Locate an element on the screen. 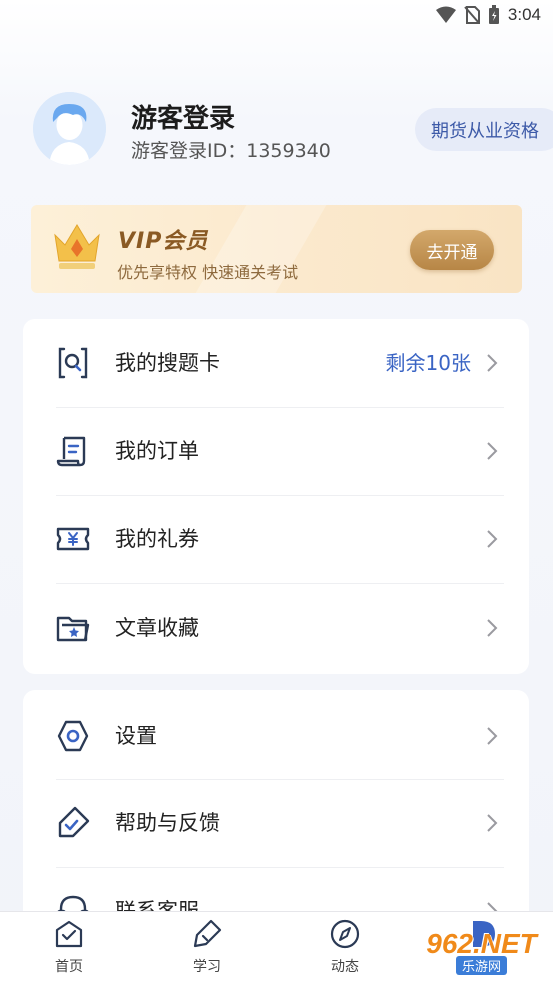 The image size is (553, 983). avatar-person-icon is located at coordinates (69, 128).